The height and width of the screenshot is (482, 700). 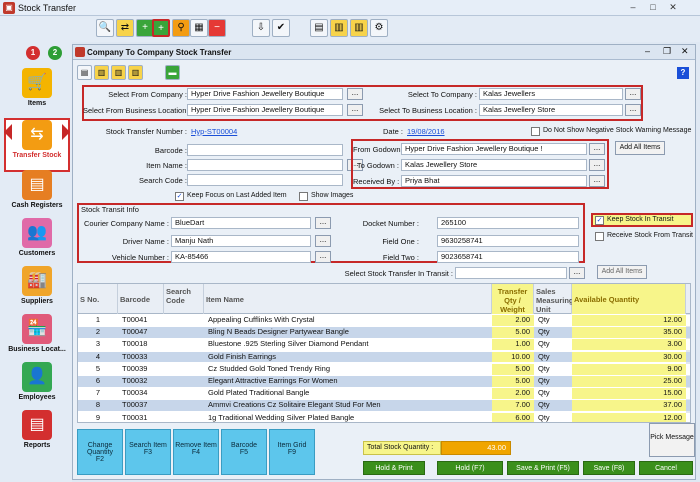 I want to click on search-icon: 🔍, so click(x=105, y=28).